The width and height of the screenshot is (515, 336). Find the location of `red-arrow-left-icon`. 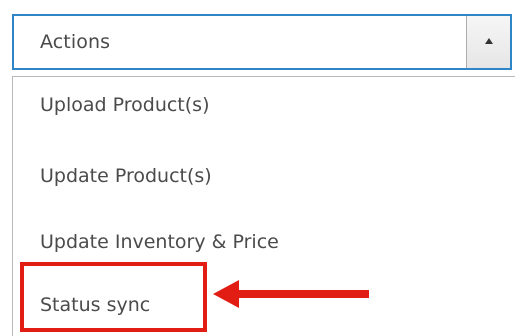

red-arrow-left-icon is located at coordinates (291, 294).